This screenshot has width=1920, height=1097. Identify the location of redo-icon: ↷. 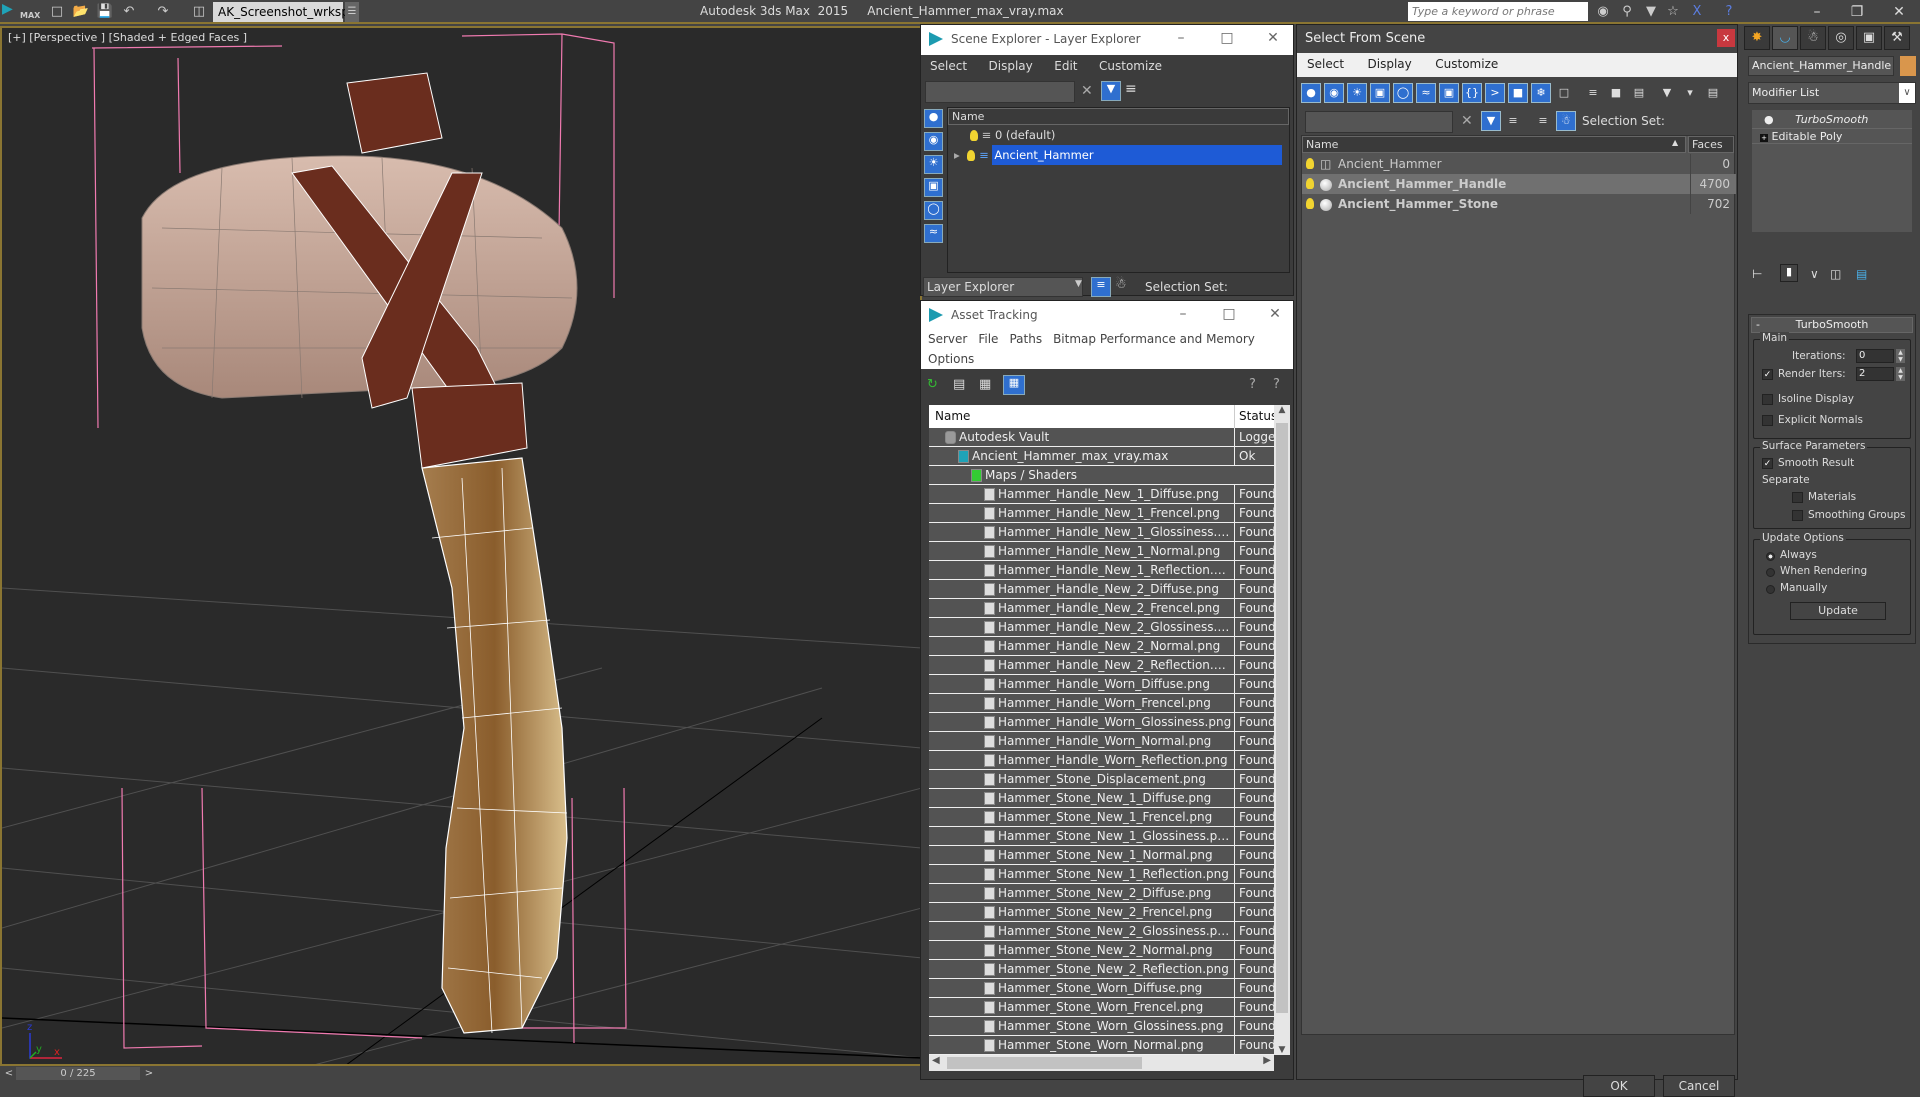
(163, 11).